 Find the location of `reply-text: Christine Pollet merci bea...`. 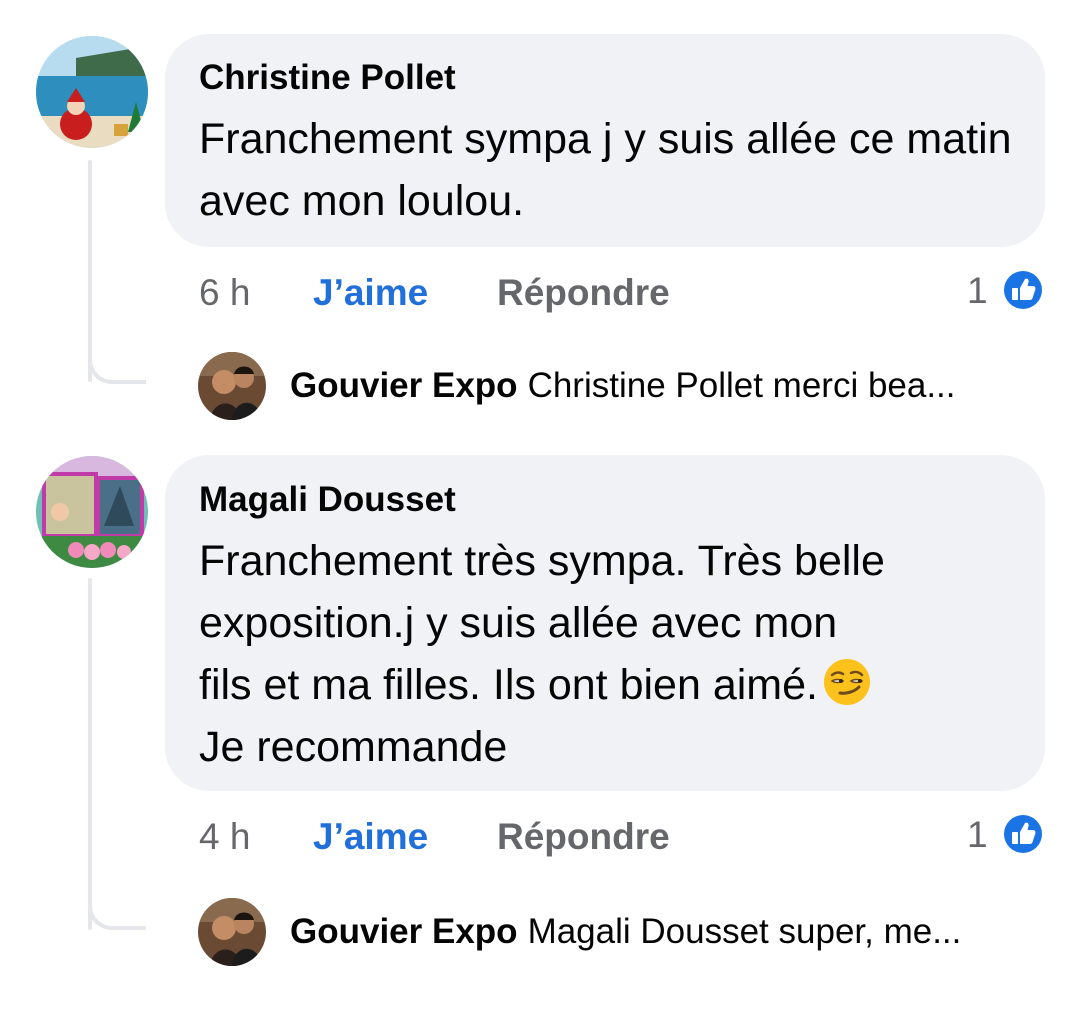

reply-text: Christine Pollet merci bea... is located at coordinates (741, 385).